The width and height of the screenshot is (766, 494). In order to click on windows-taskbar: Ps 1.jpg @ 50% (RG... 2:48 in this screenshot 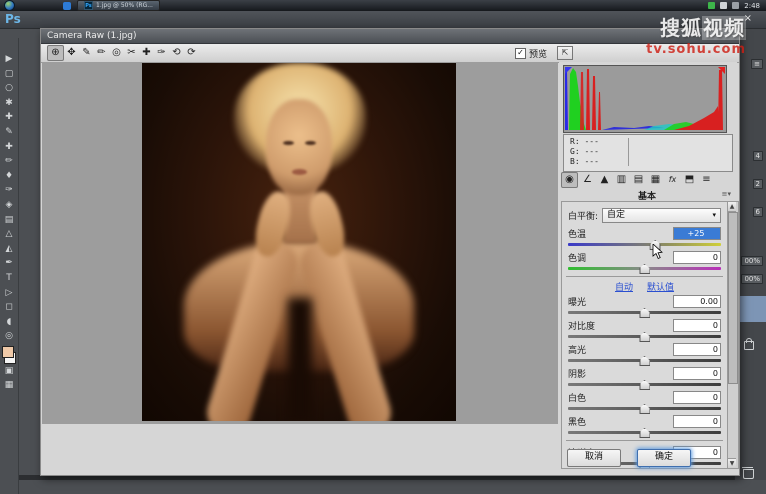, I will do `click(383, 5)`.